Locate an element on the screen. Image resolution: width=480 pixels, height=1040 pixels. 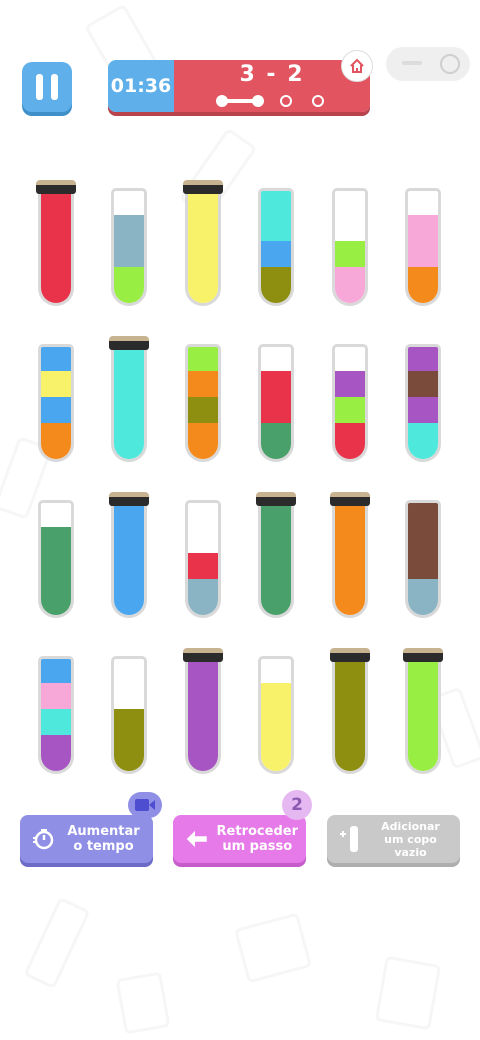
settings-toggle is located at coordinates (428, 64).